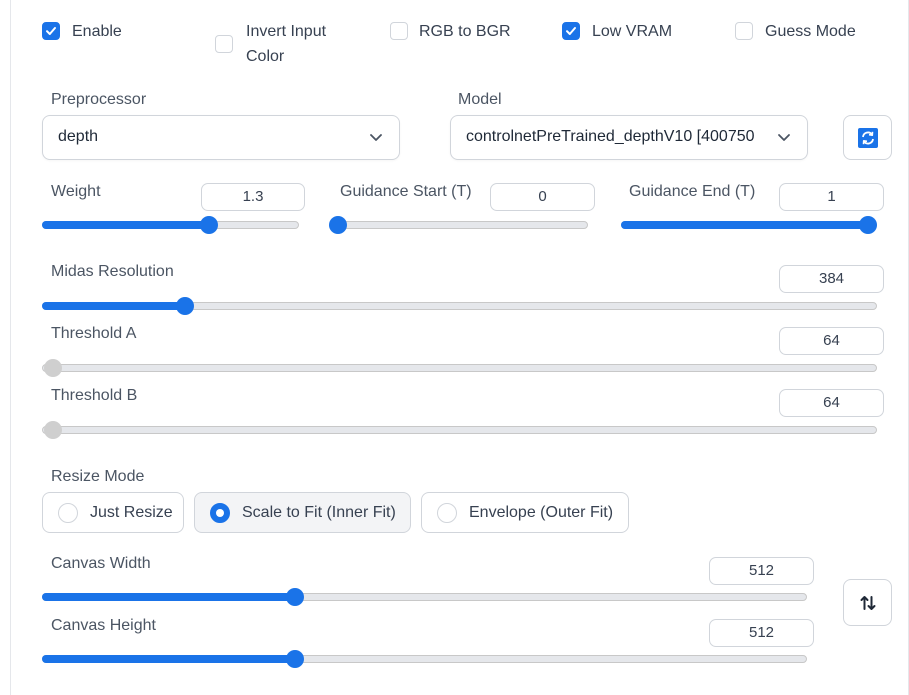 The image size is (909, 695). What do you see at coordinates (459, 430) in the screenshot?
I see `threshold-b-slider` at bounding box center [459, 430].